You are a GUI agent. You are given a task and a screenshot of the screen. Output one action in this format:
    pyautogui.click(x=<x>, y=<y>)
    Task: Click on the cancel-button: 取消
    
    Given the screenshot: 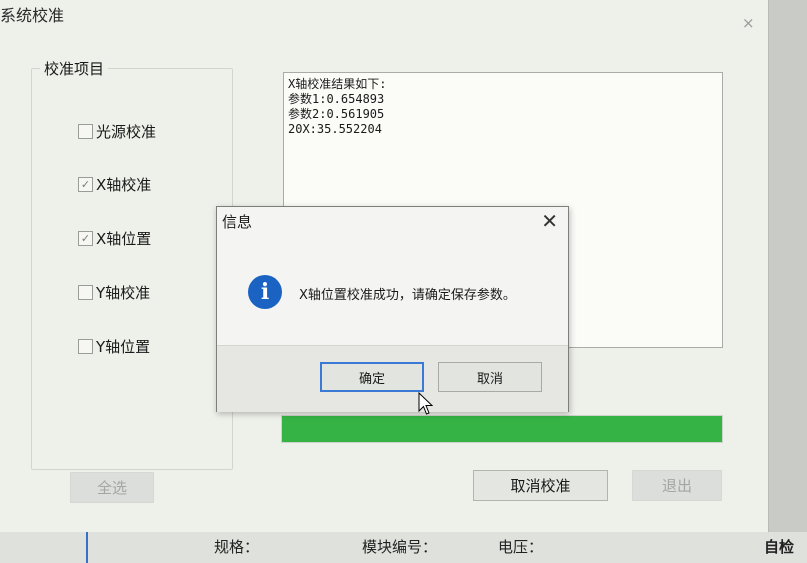 What is the action you would take?
    pyautogui.click(x=490, y=377)
    